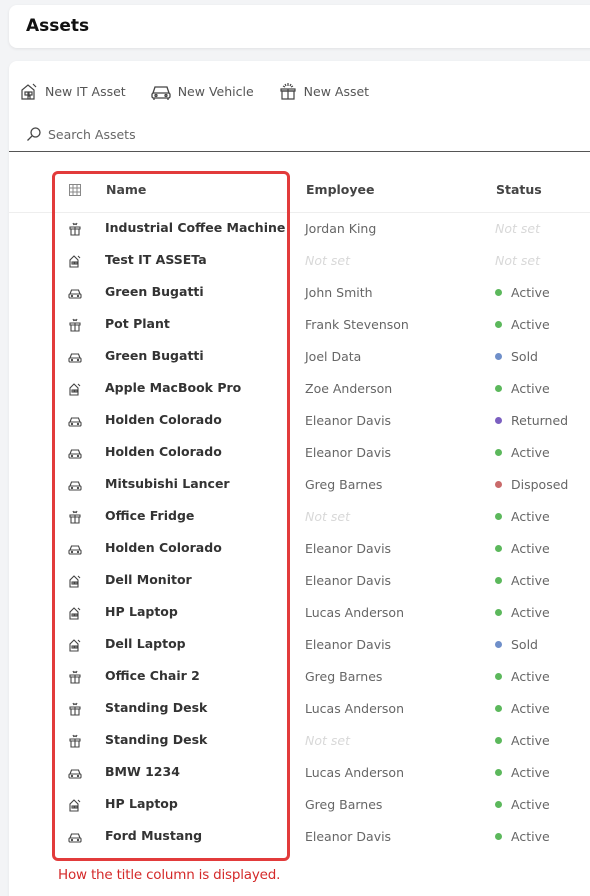 The image size is (590, 896). I want to click on vehicle-icon, so click(161, 93).